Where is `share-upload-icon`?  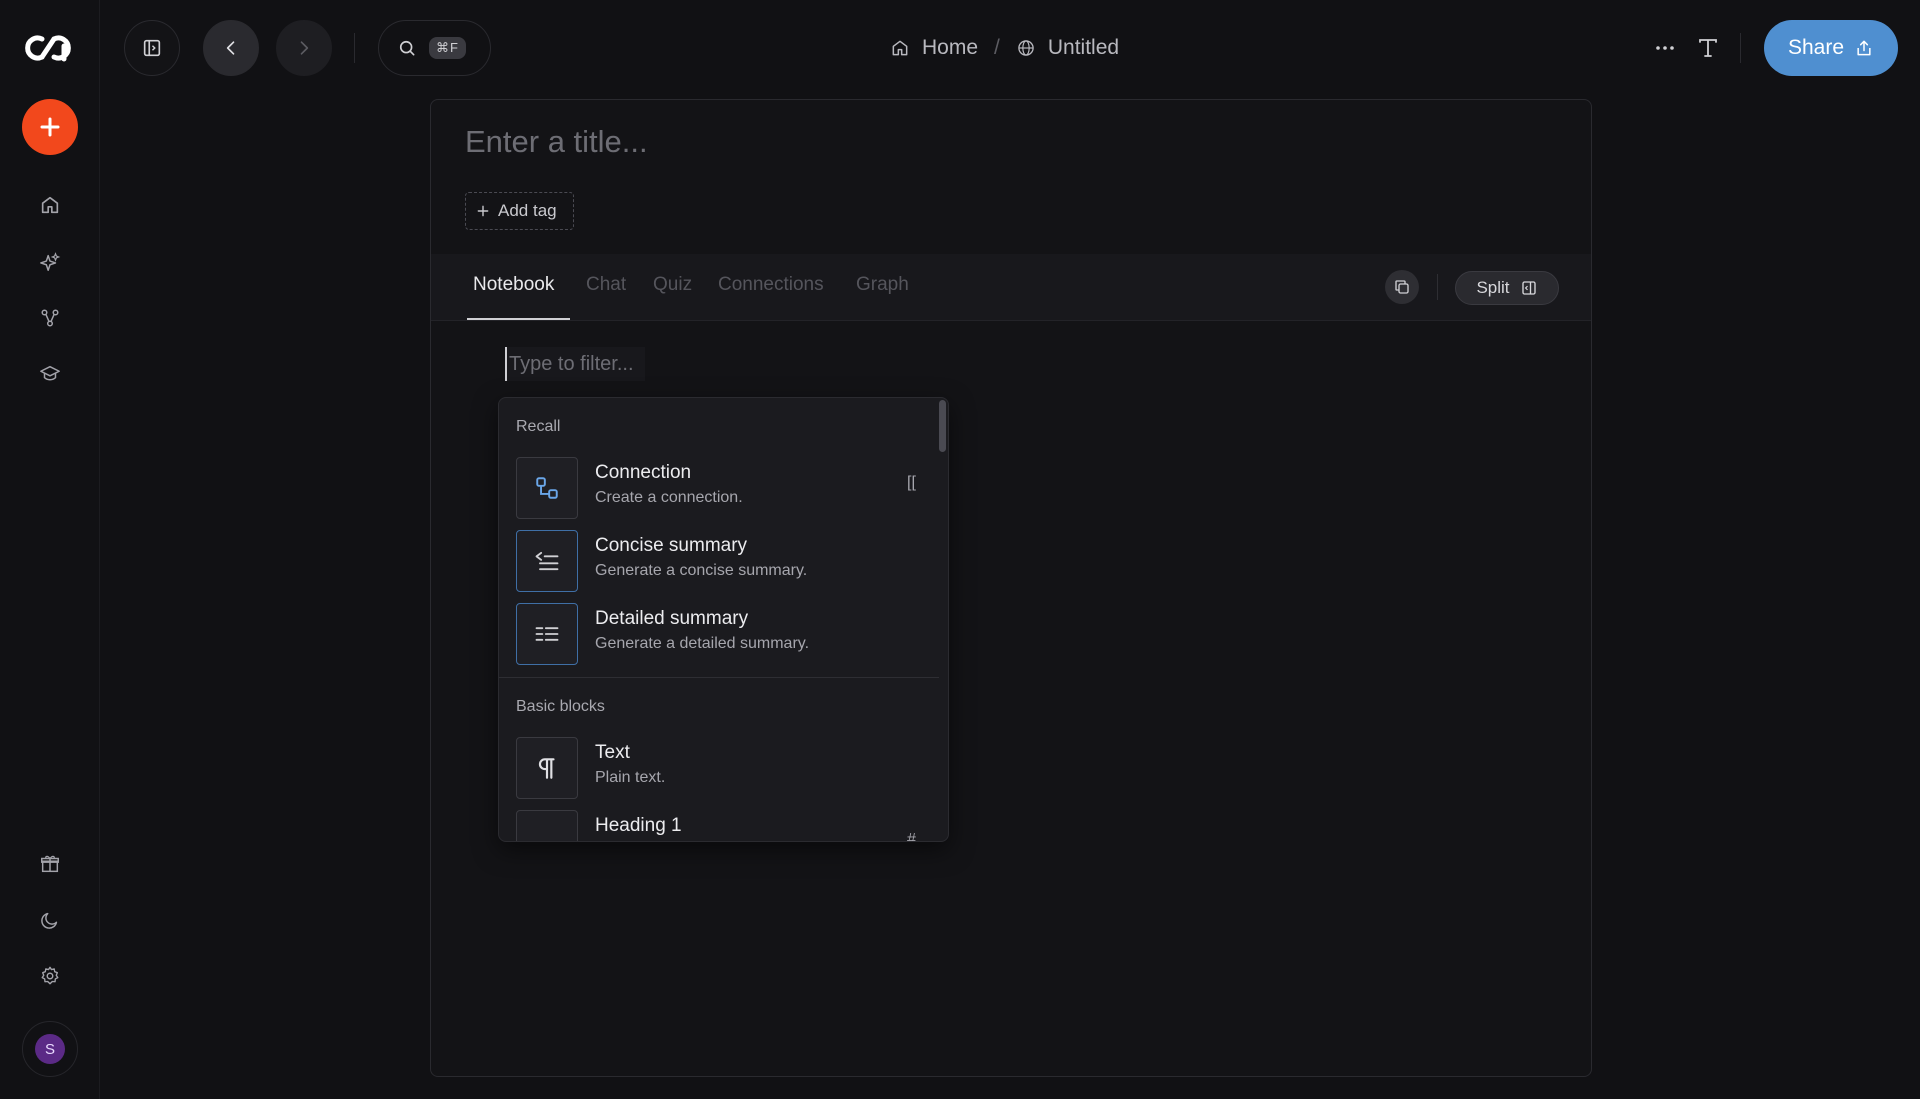 share-upload-icon is located at coordinates (1864, 48).